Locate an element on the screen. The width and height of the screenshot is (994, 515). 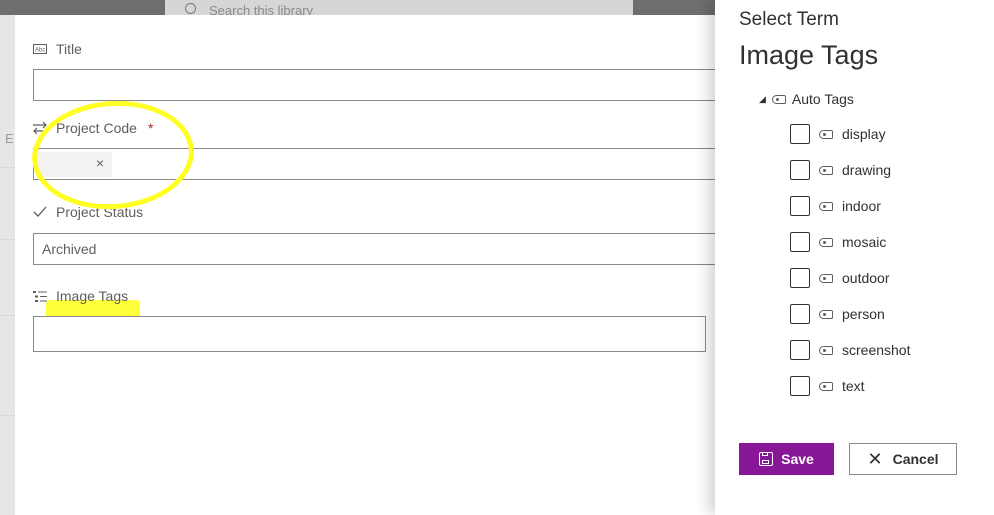
background-edge-text: E is located at coordinates (9, 138).